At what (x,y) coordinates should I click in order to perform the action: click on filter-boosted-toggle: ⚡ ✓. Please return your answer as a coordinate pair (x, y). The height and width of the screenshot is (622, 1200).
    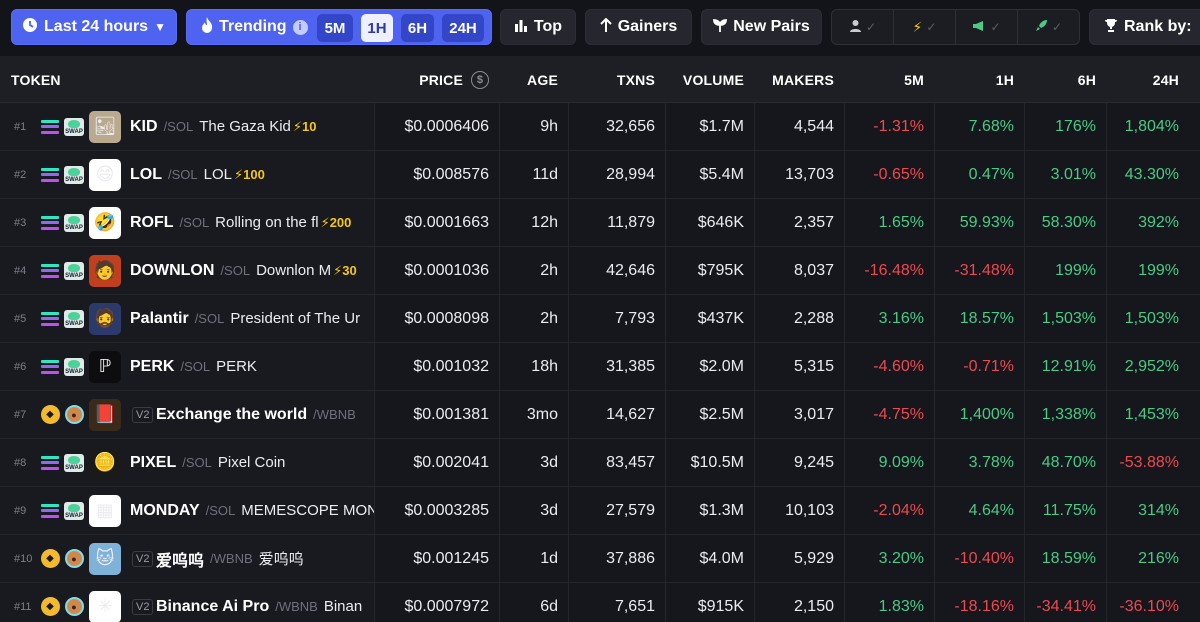
    Looking at the image, I should click on (925, 27).